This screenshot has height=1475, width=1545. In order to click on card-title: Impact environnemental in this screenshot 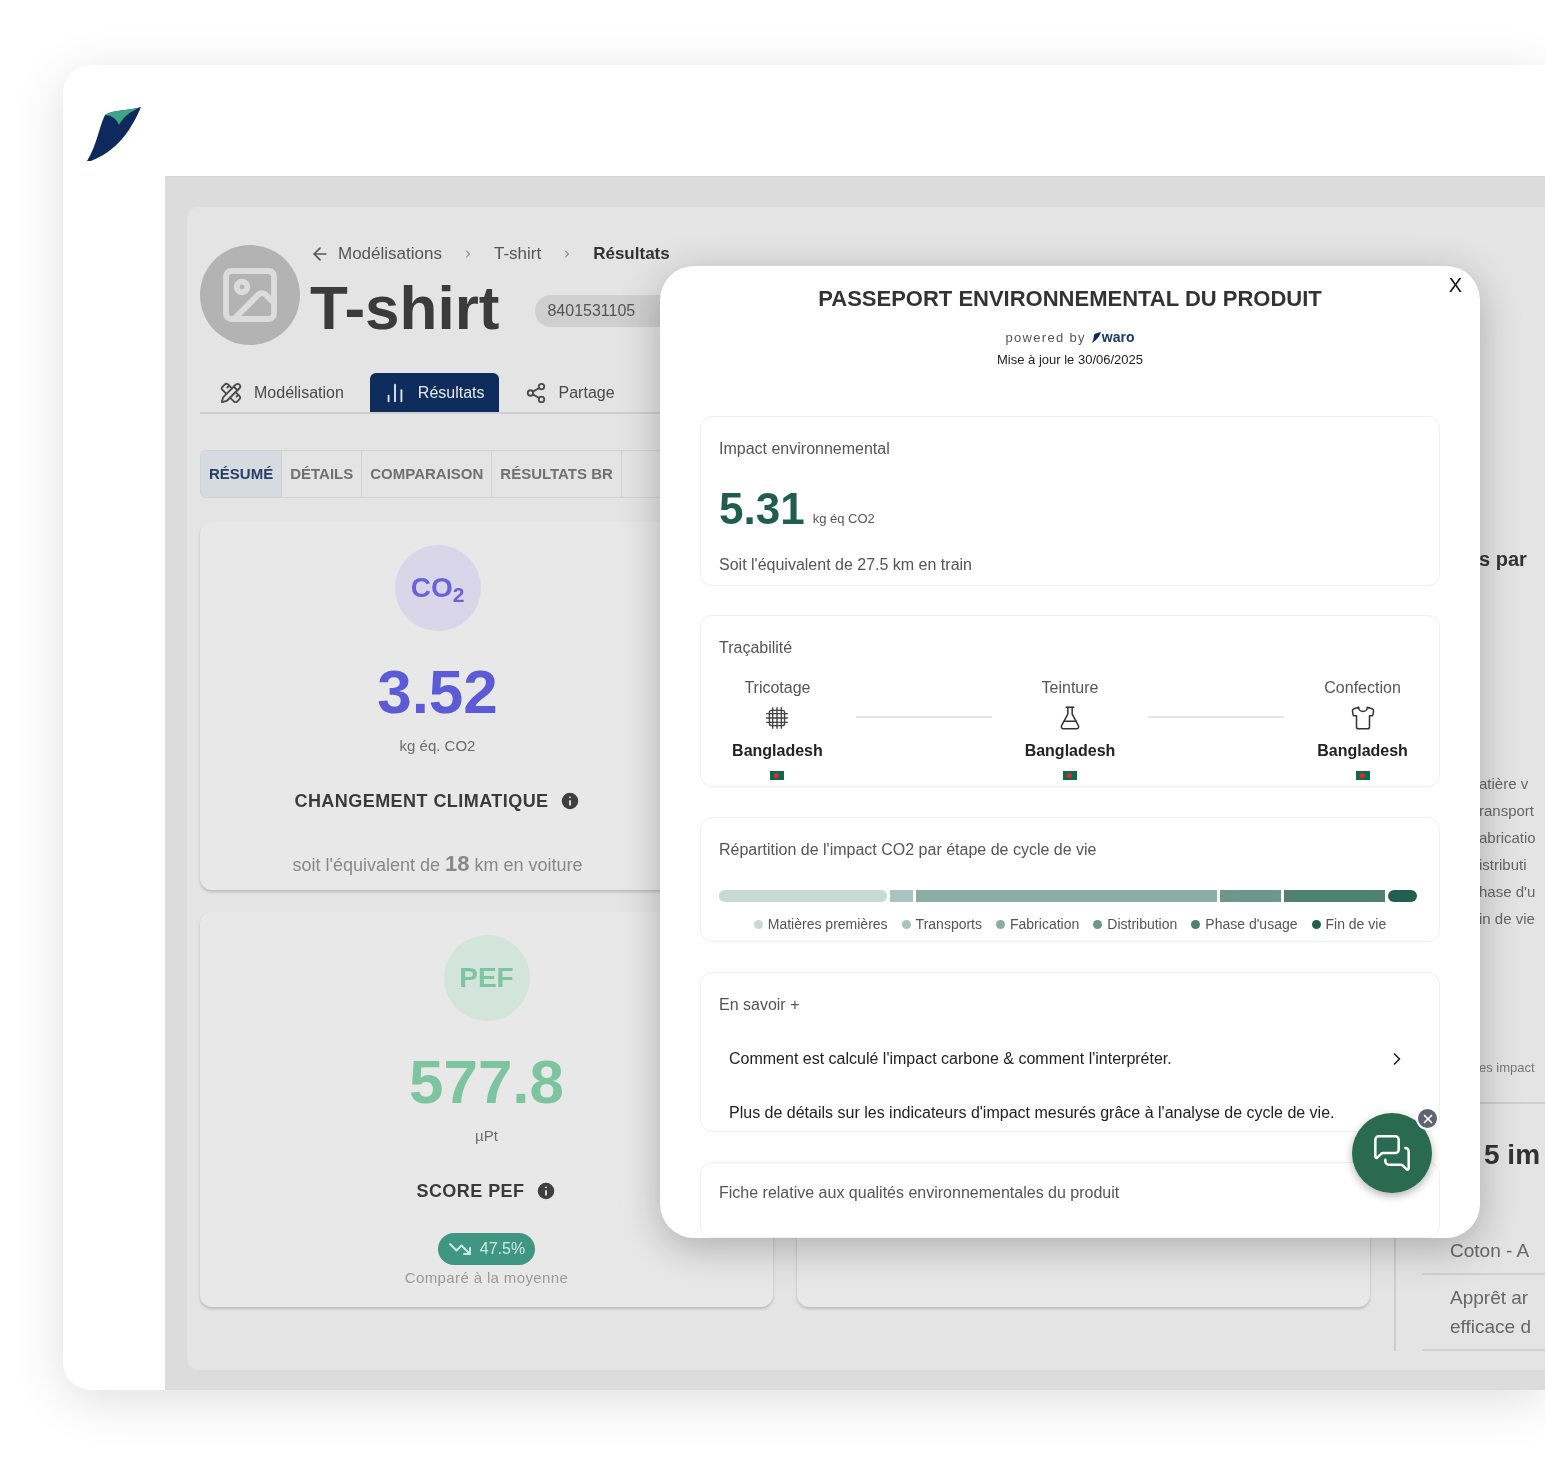, I will do `click(805, 448)`.